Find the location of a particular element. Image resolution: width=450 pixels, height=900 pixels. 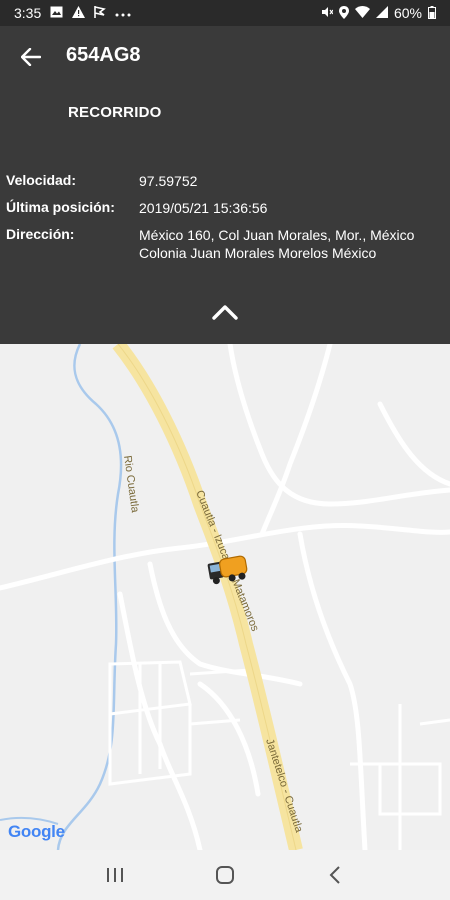

status-right: 60% is located at coordinates (378, 13).